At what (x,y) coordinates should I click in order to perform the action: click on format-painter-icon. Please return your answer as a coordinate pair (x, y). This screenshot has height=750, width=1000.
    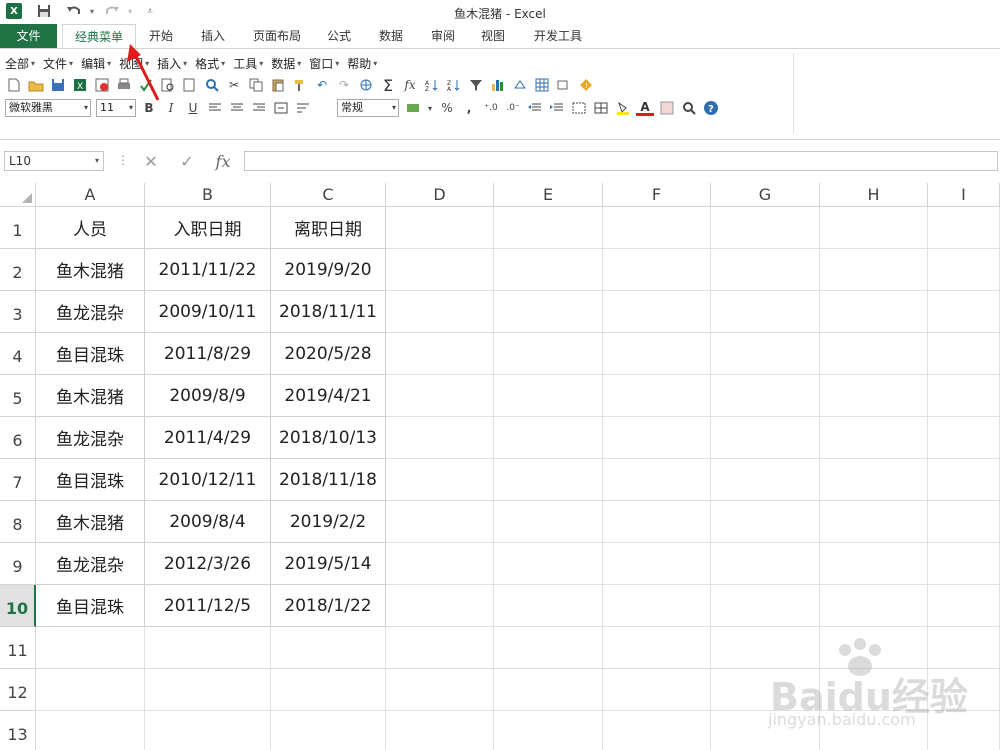
    Looking at the image, I should click on (300, 85).